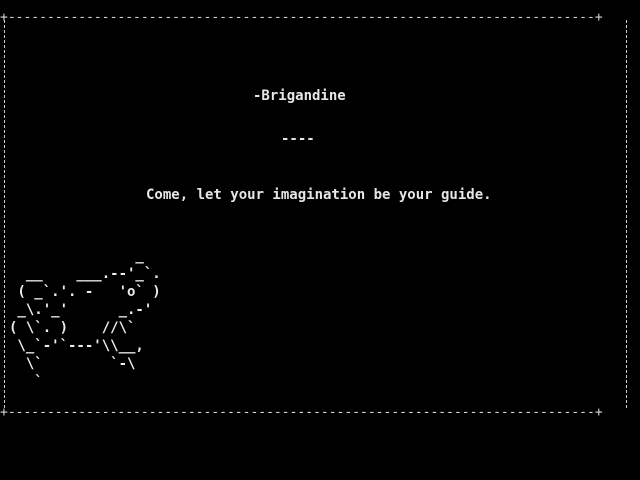 The image size is (640, 480). Describe the element at coordinates (626, 214) in the screenshot. I see `frame-right-border` at that location.